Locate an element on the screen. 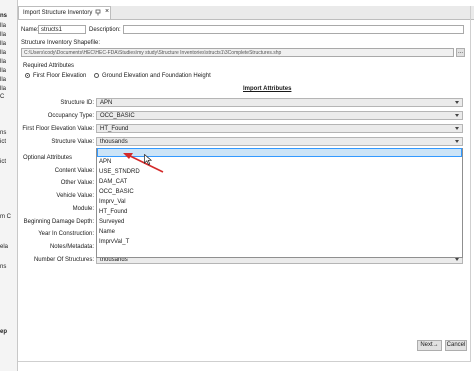  other-value-label: Other Value: is located at coordinates (77, 183).